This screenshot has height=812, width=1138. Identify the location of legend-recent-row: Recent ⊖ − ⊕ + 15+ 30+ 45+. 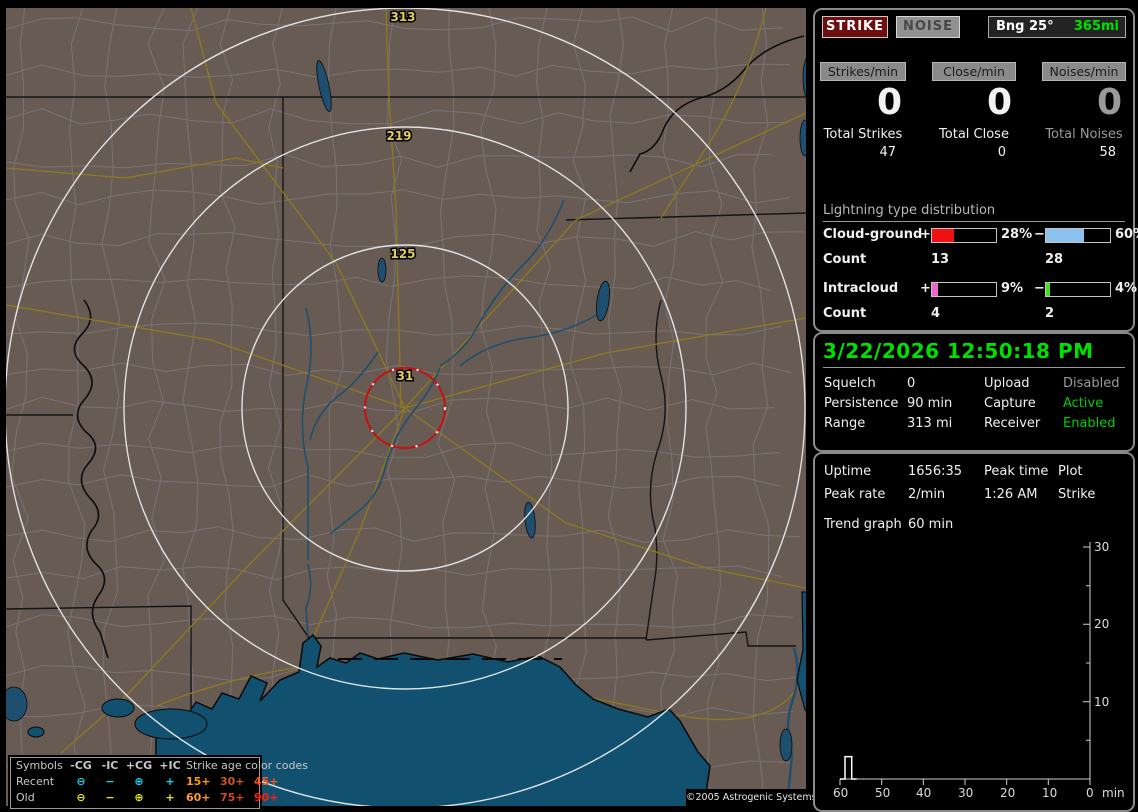
(145, 782).